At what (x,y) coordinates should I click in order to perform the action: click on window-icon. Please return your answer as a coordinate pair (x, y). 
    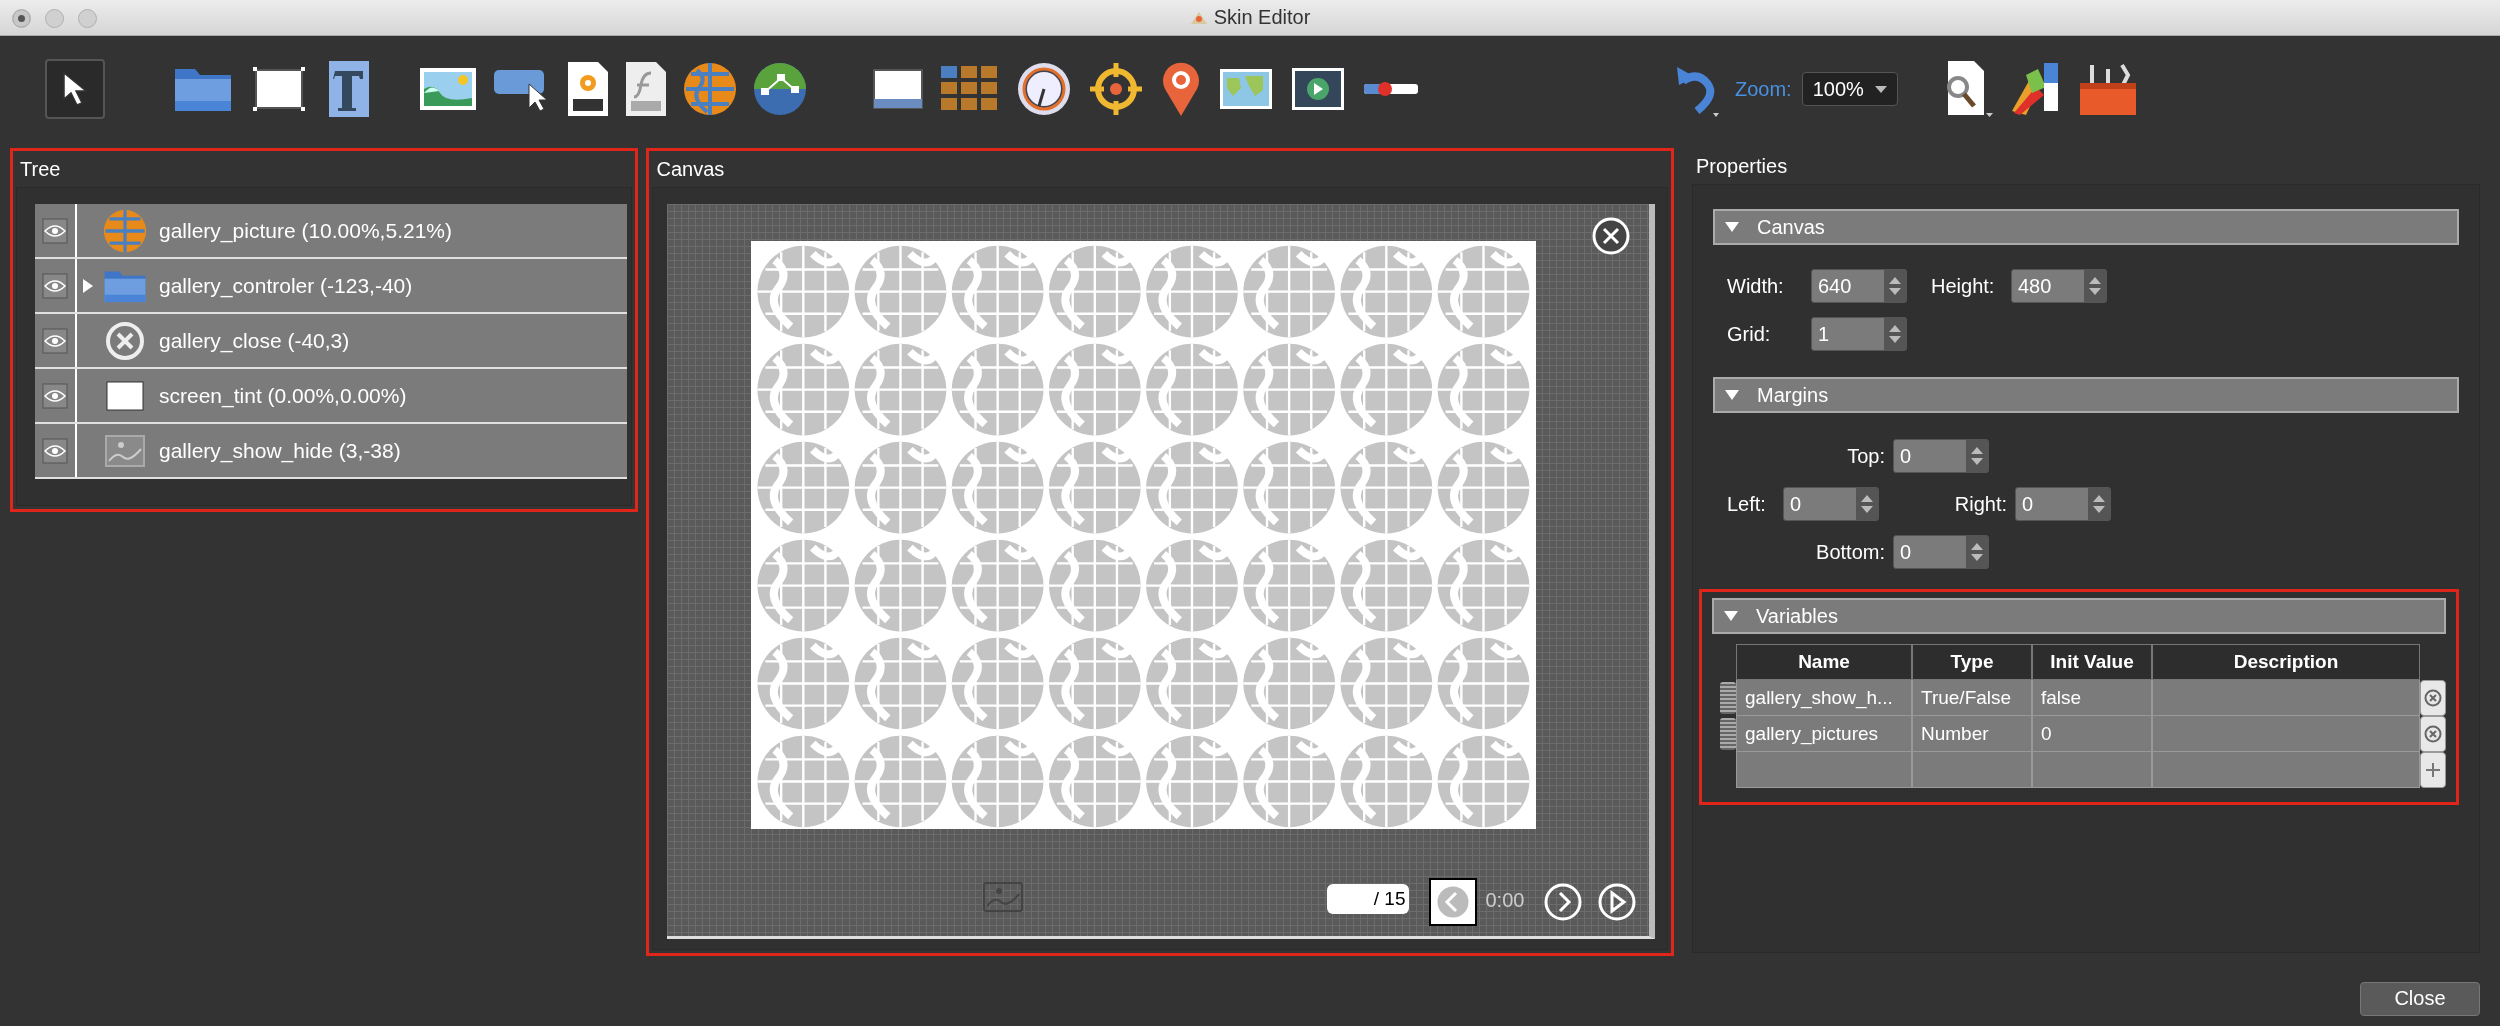
    Looking at the image, I should click on (898, 89).